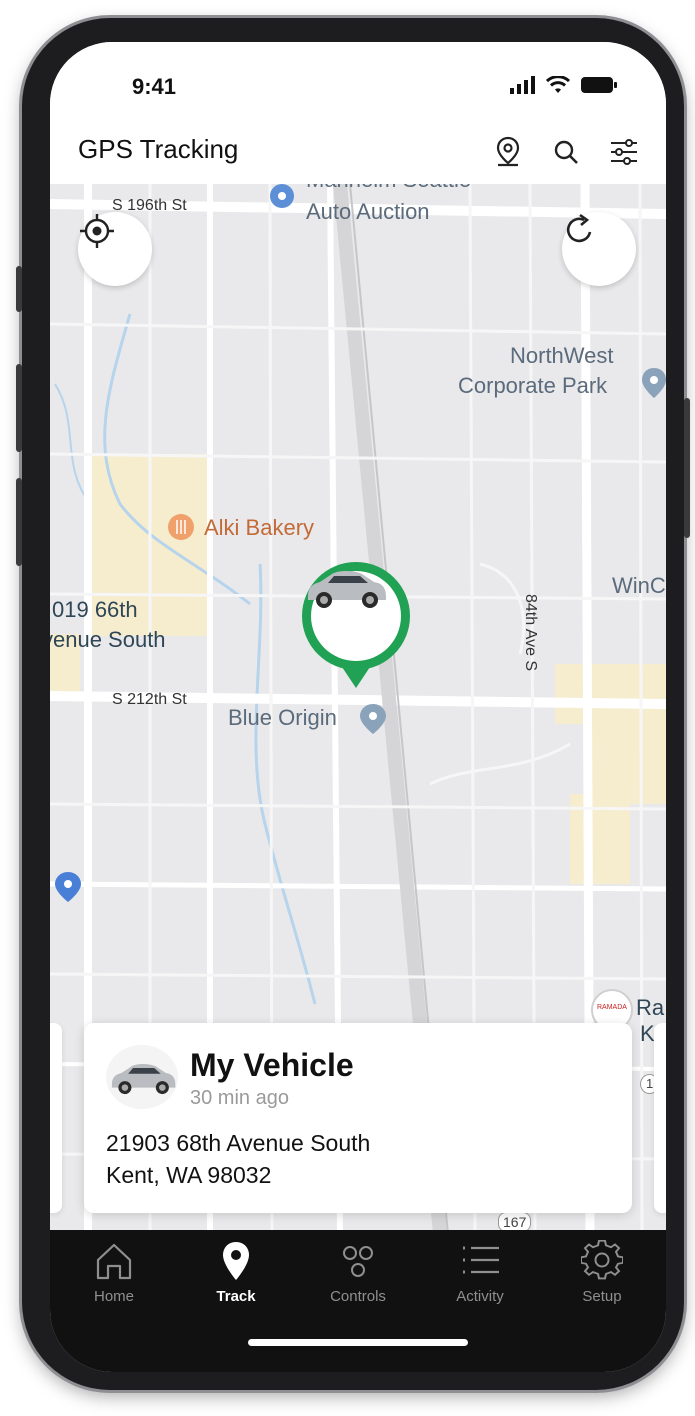 The height and width of the screenshot is (1416, 695). Describe the element at coordinates (558, 84) in the screenshot. I see `wifi-icon` at that location.